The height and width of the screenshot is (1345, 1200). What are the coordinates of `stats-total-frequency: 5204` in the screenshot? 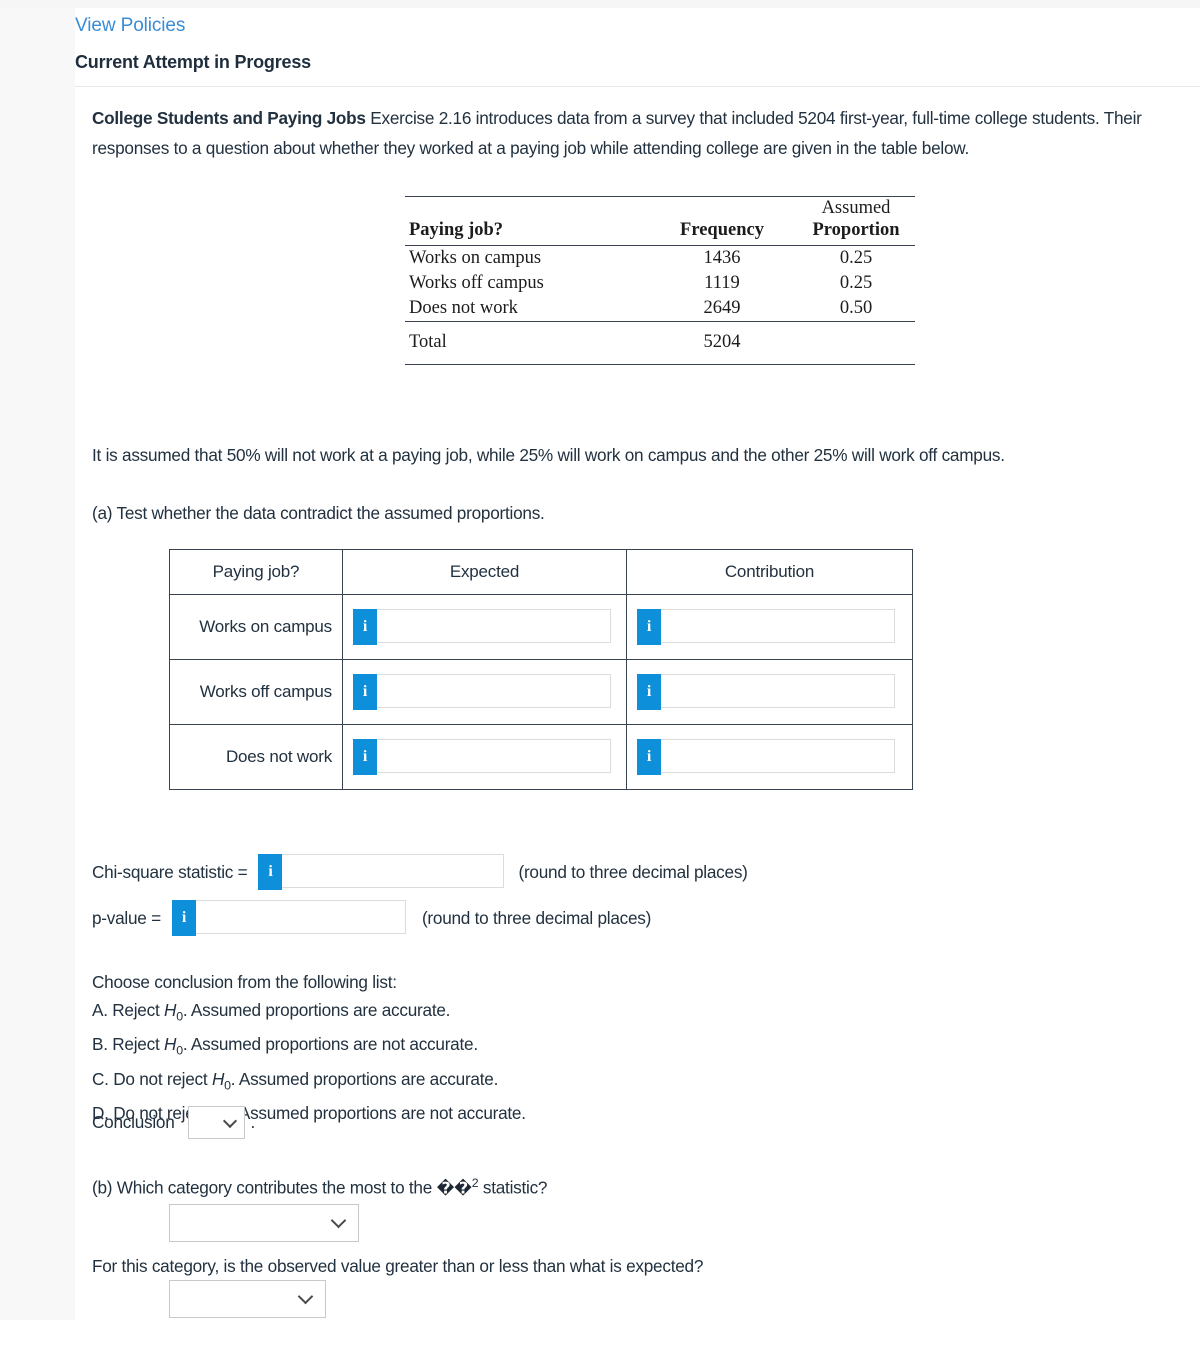 It's located at (722, 343).